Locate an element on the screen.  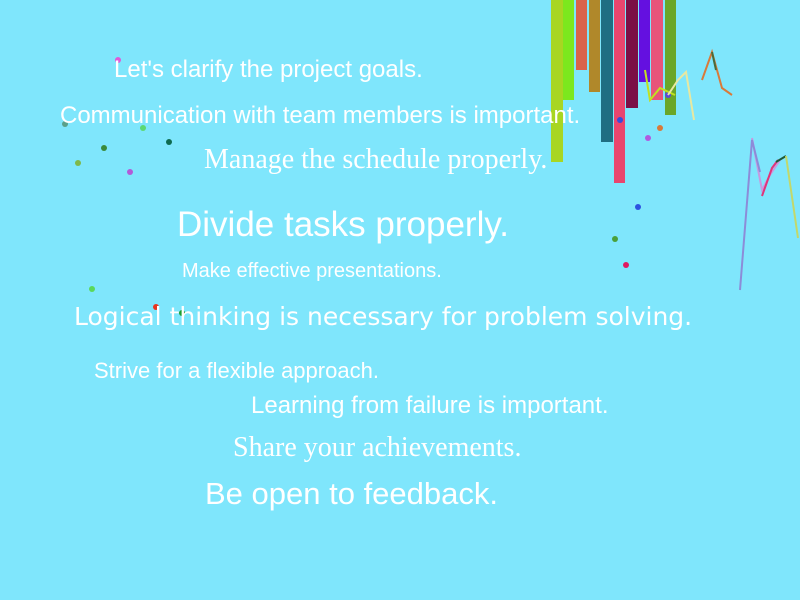
message-share-achievements: Share your achievements. is located at coordinates (377, 447).